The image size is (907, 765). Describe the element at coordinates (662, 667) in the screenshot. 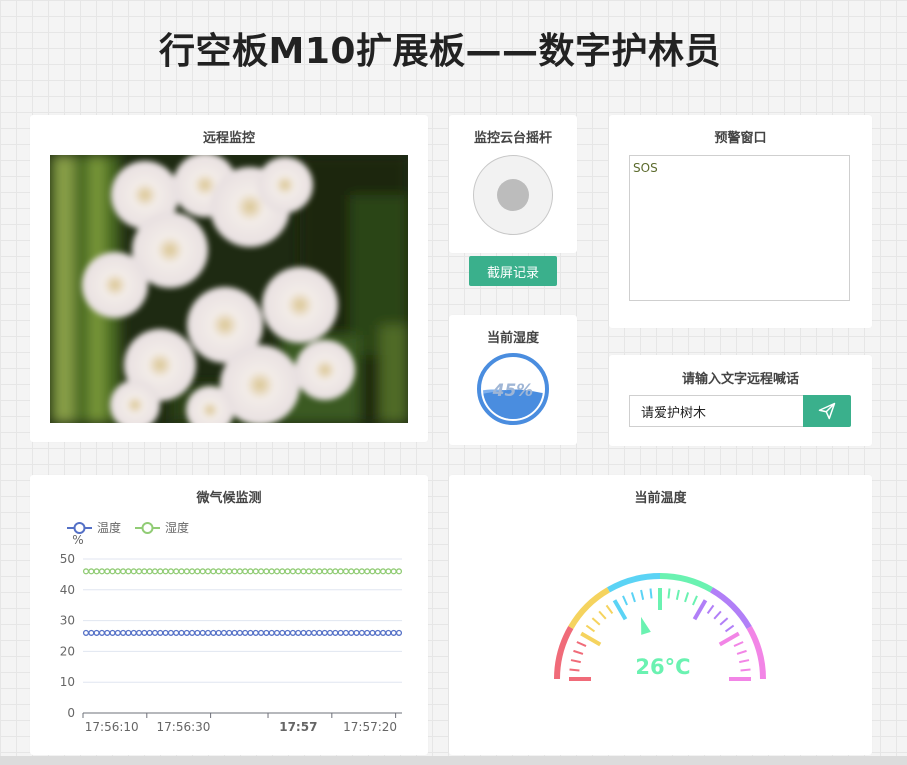

I see `temperature-value: 26°C` at that location.